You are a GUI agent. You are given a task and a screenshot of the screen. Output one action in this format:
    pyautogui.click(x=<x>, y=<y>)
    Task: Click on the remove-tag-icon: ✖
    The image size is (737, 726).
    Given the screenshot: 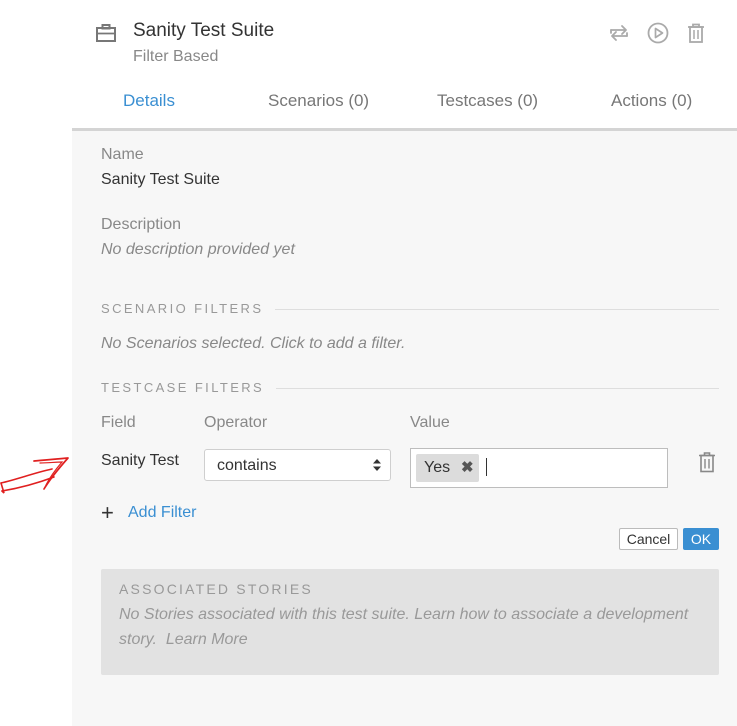 What is the action you would take?
    pyautogui.click(x=467, y=467)
    